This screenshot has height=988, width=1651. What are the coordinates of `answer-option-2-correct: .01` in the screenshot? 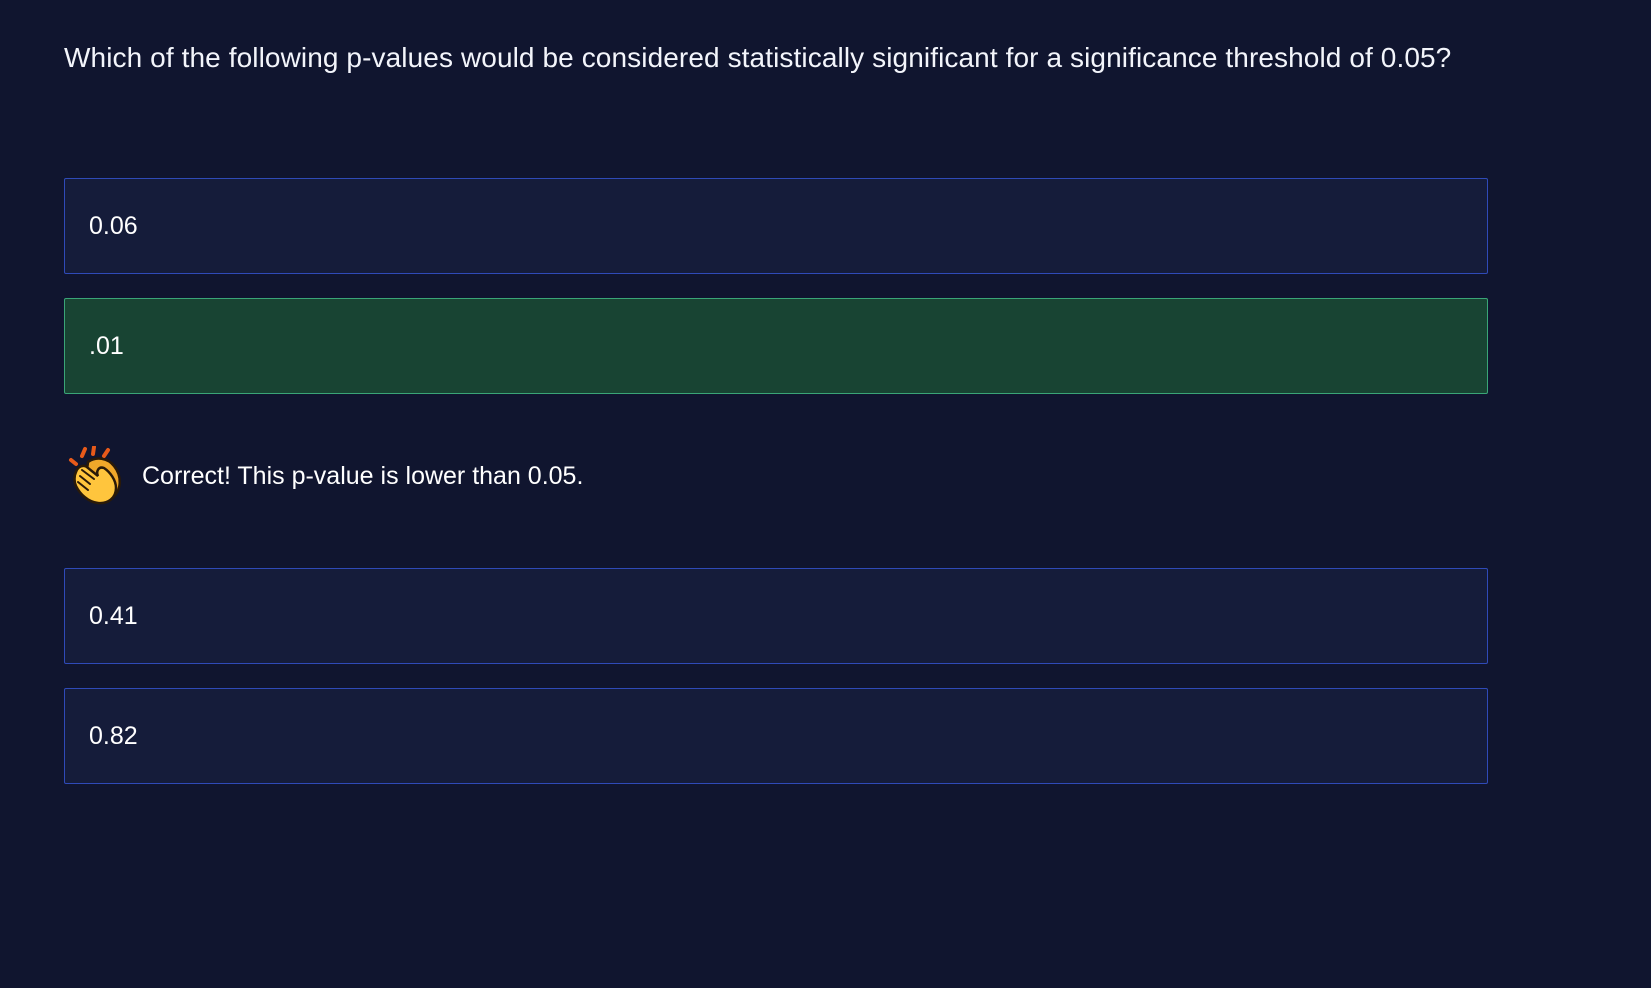 It's located at (776, 346).